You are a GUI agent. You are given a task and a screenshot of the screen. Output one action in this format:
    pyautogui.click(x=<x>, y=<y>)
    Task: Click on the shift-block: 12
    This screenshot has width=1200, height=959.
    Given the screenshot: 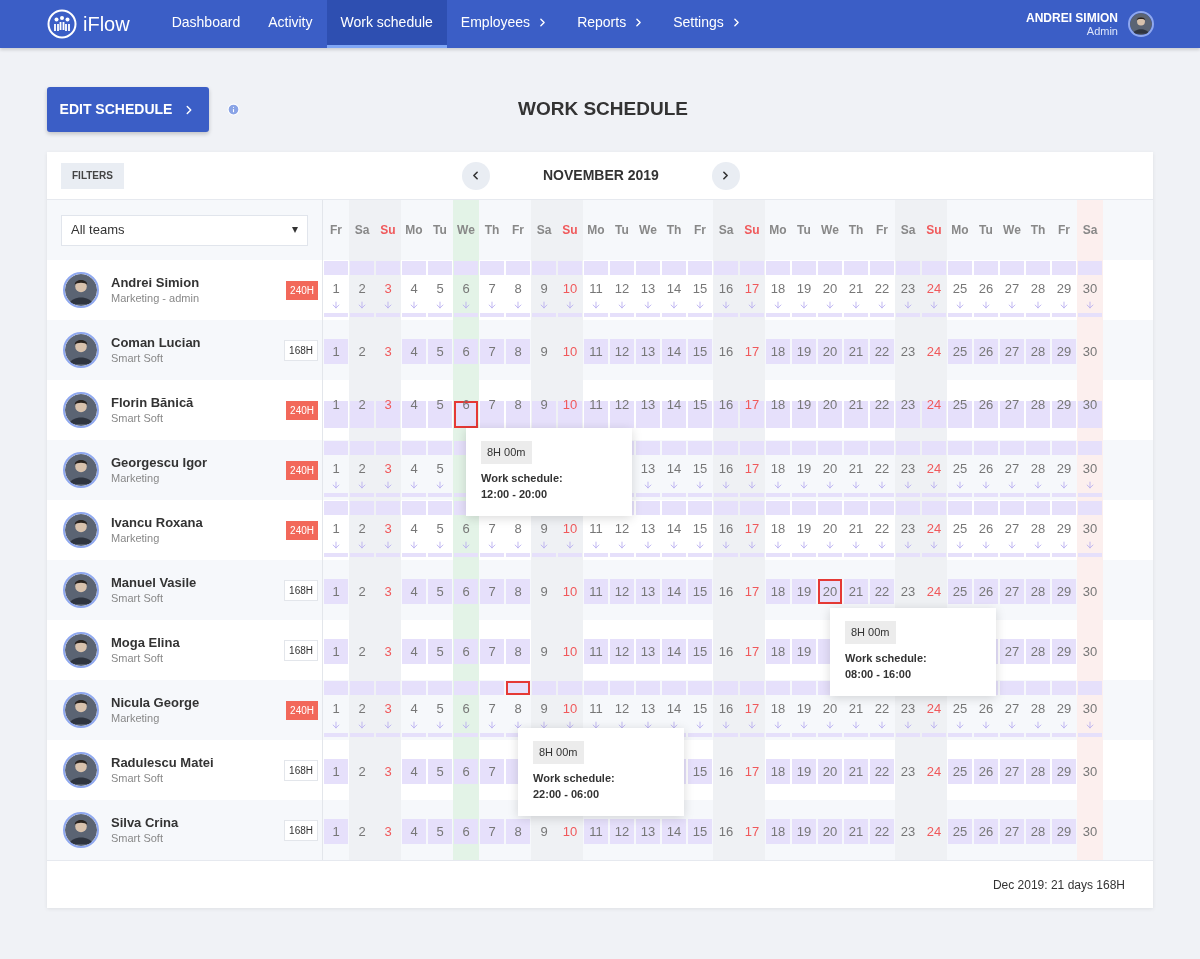 What is the action you would take?
    pyautogui.click(x=622, y=414)
    